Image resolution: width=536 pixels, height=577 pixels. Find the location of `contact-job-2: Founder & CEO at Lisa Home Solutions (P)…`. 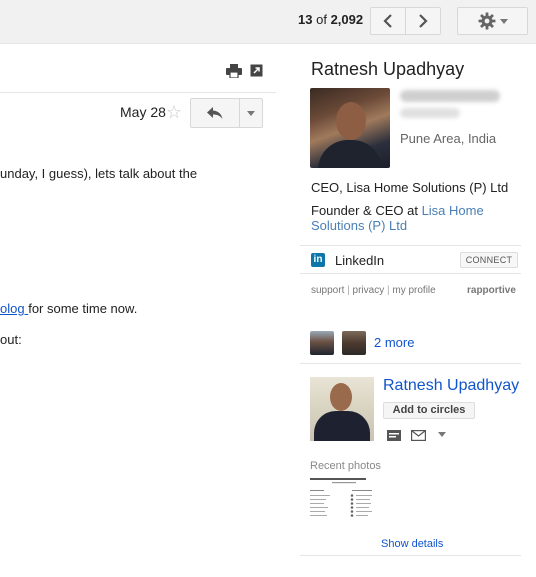

contact-job-2: Founder & CEO at Lisa Home Solutions (P)… is located at coordinates (411, 218).